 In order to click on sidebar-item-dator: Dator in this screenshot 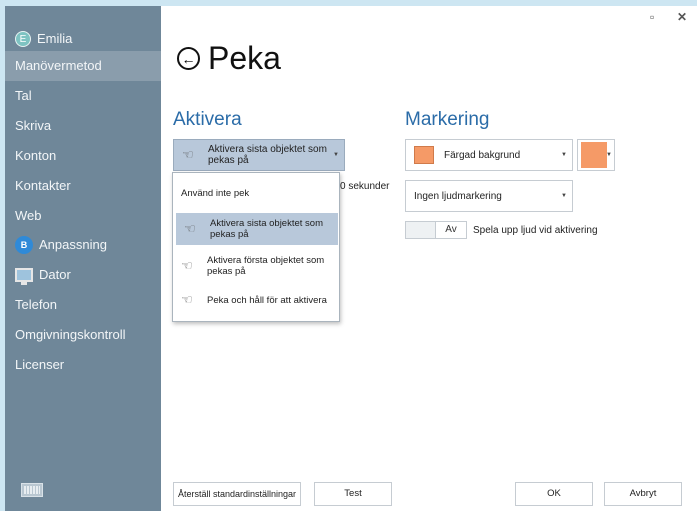, I will do `click(83, 275)`.